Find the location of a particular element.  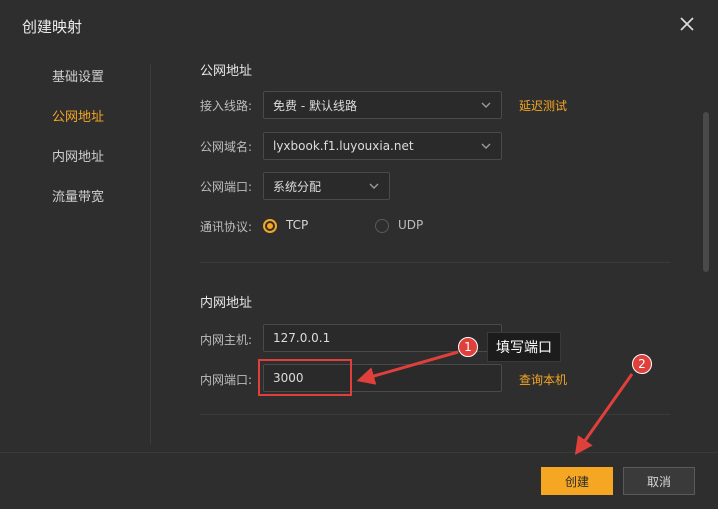

sidebar-item-internal-address: 内网地址 is located at coordinates (78, 155).